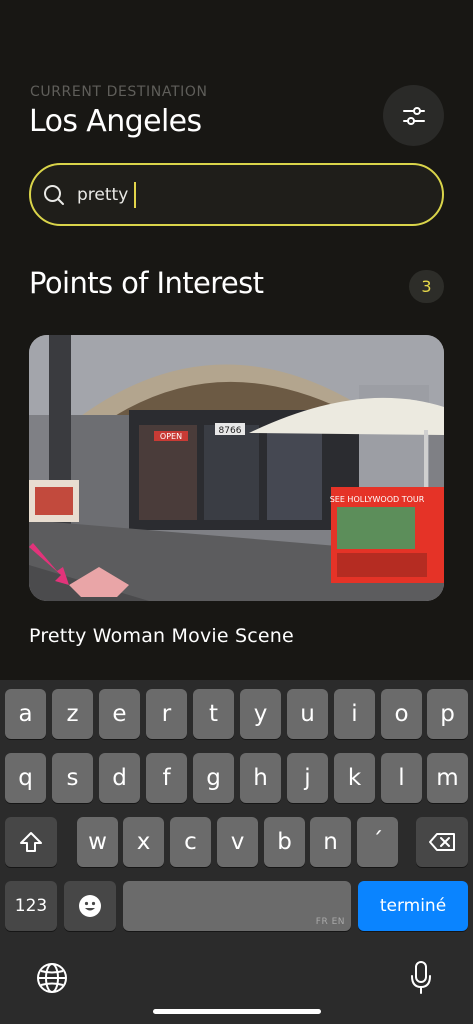  Describe the element at coordinates (413, 906) in the screenshot. I see `done-key: terminé` at that location.